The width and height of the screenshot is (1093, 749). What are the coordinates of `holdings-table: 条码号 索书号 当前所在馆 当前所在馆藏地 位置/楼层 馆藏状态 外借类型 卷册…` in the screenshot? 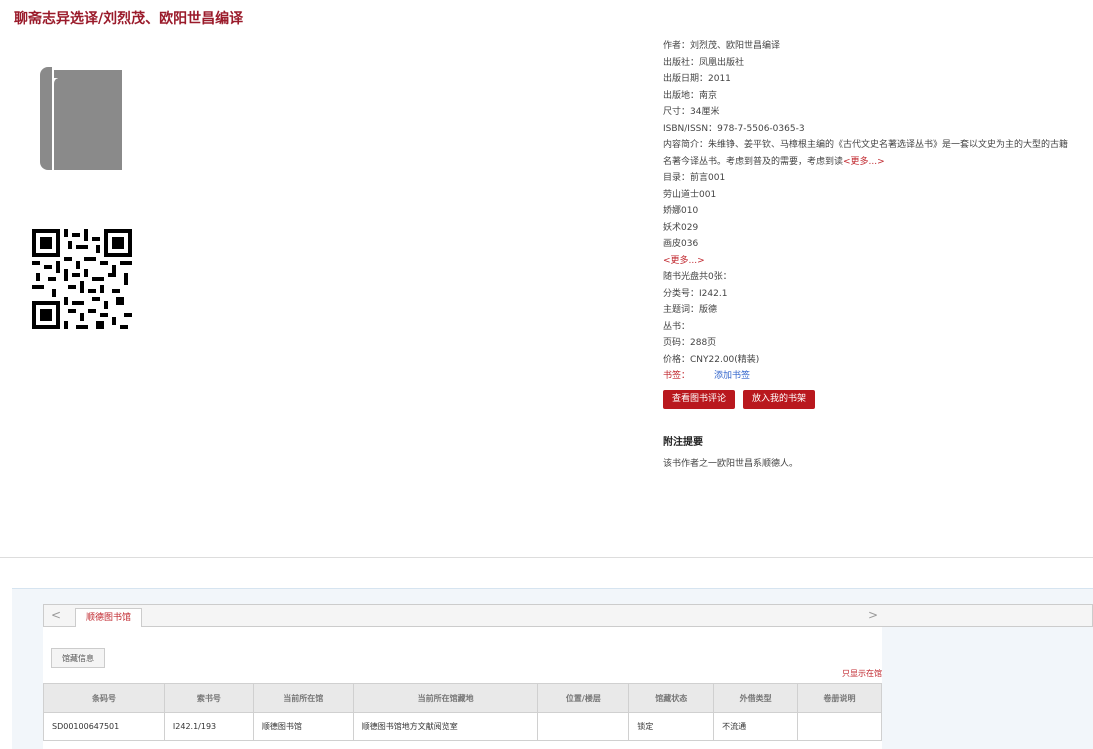 It's located at (462, 712).